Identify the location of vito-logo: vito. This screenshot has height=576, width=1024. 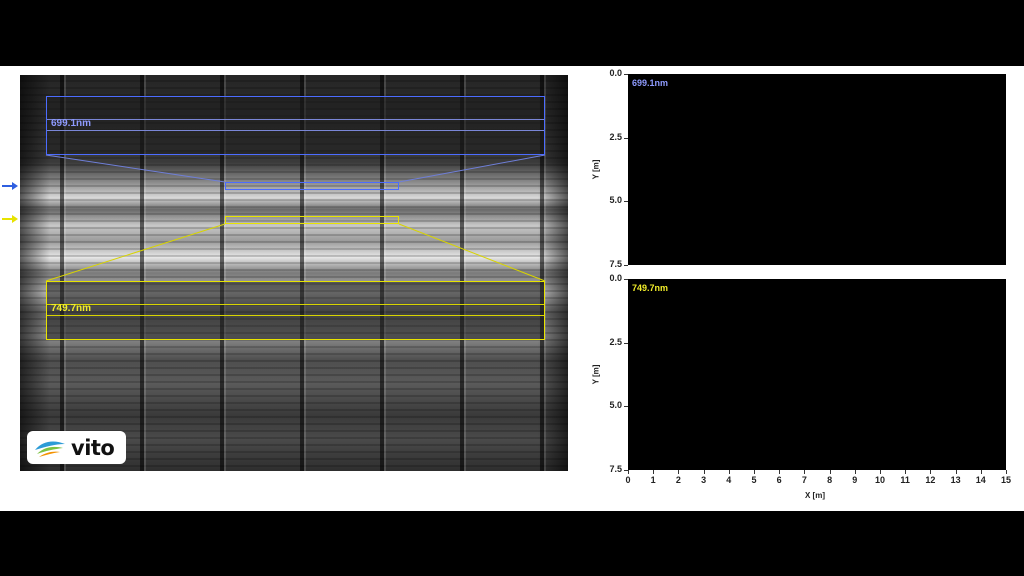
(76, 447).